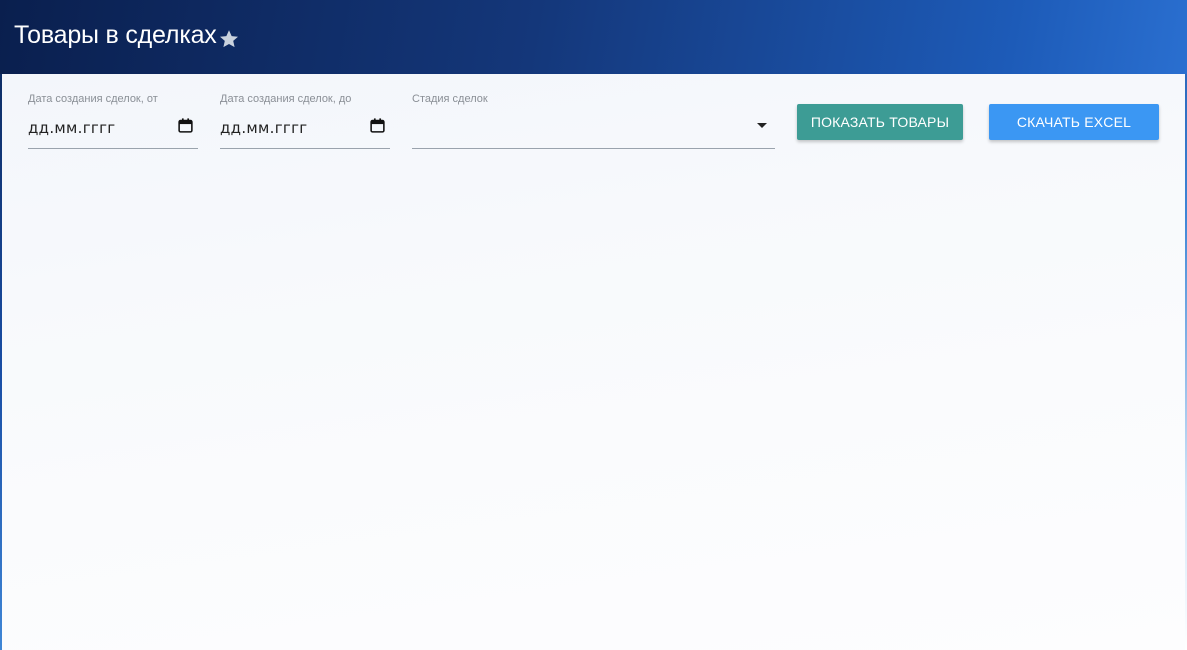 The height and width of the screenshot is (650, 1187). I want to click on caret-down-icon, so click(762, 125).